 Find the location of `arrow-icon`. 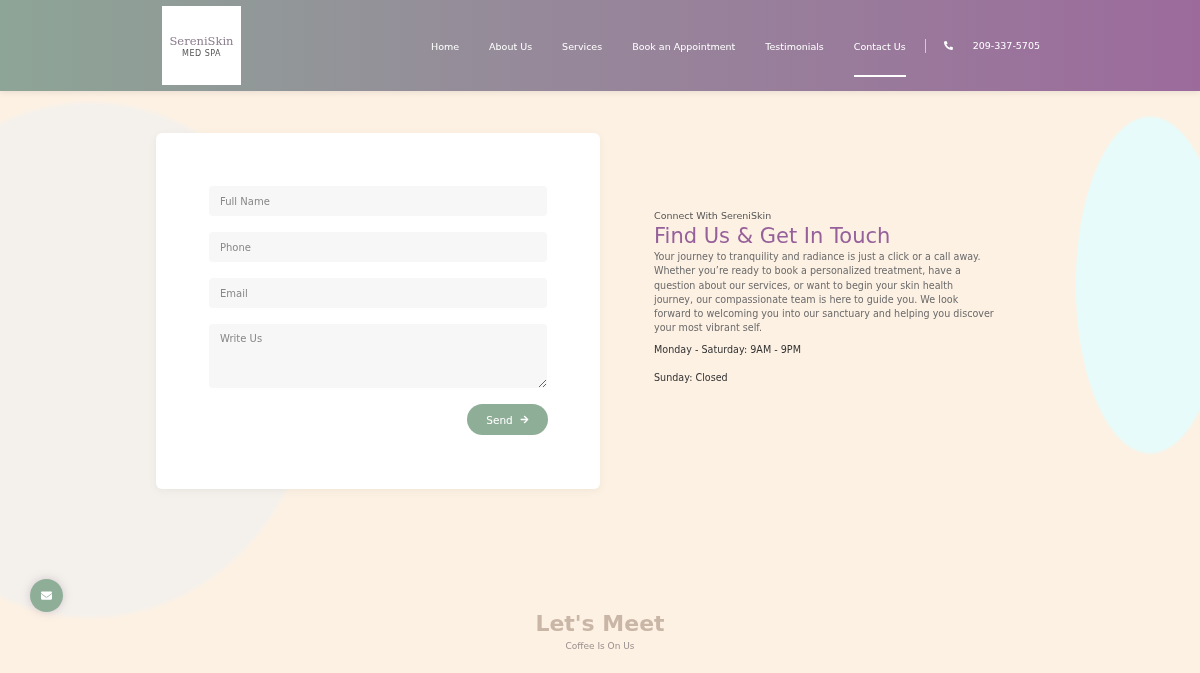

arrow-icon is located at coordinates (524, 419).